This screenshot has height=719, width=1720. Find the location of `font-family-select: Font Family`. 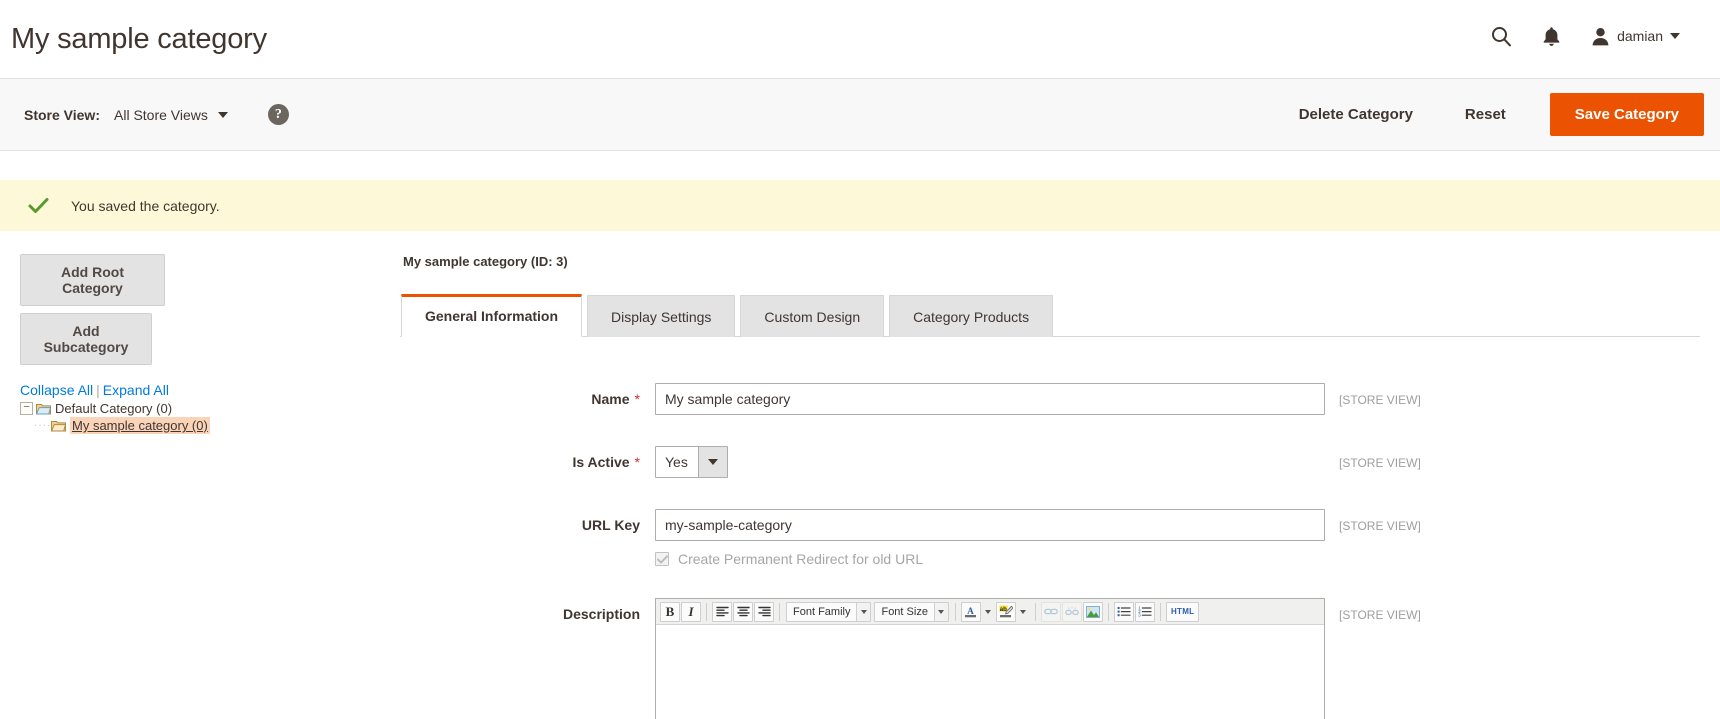

font-family-select: Font Family is located at coordinates (829, 611).